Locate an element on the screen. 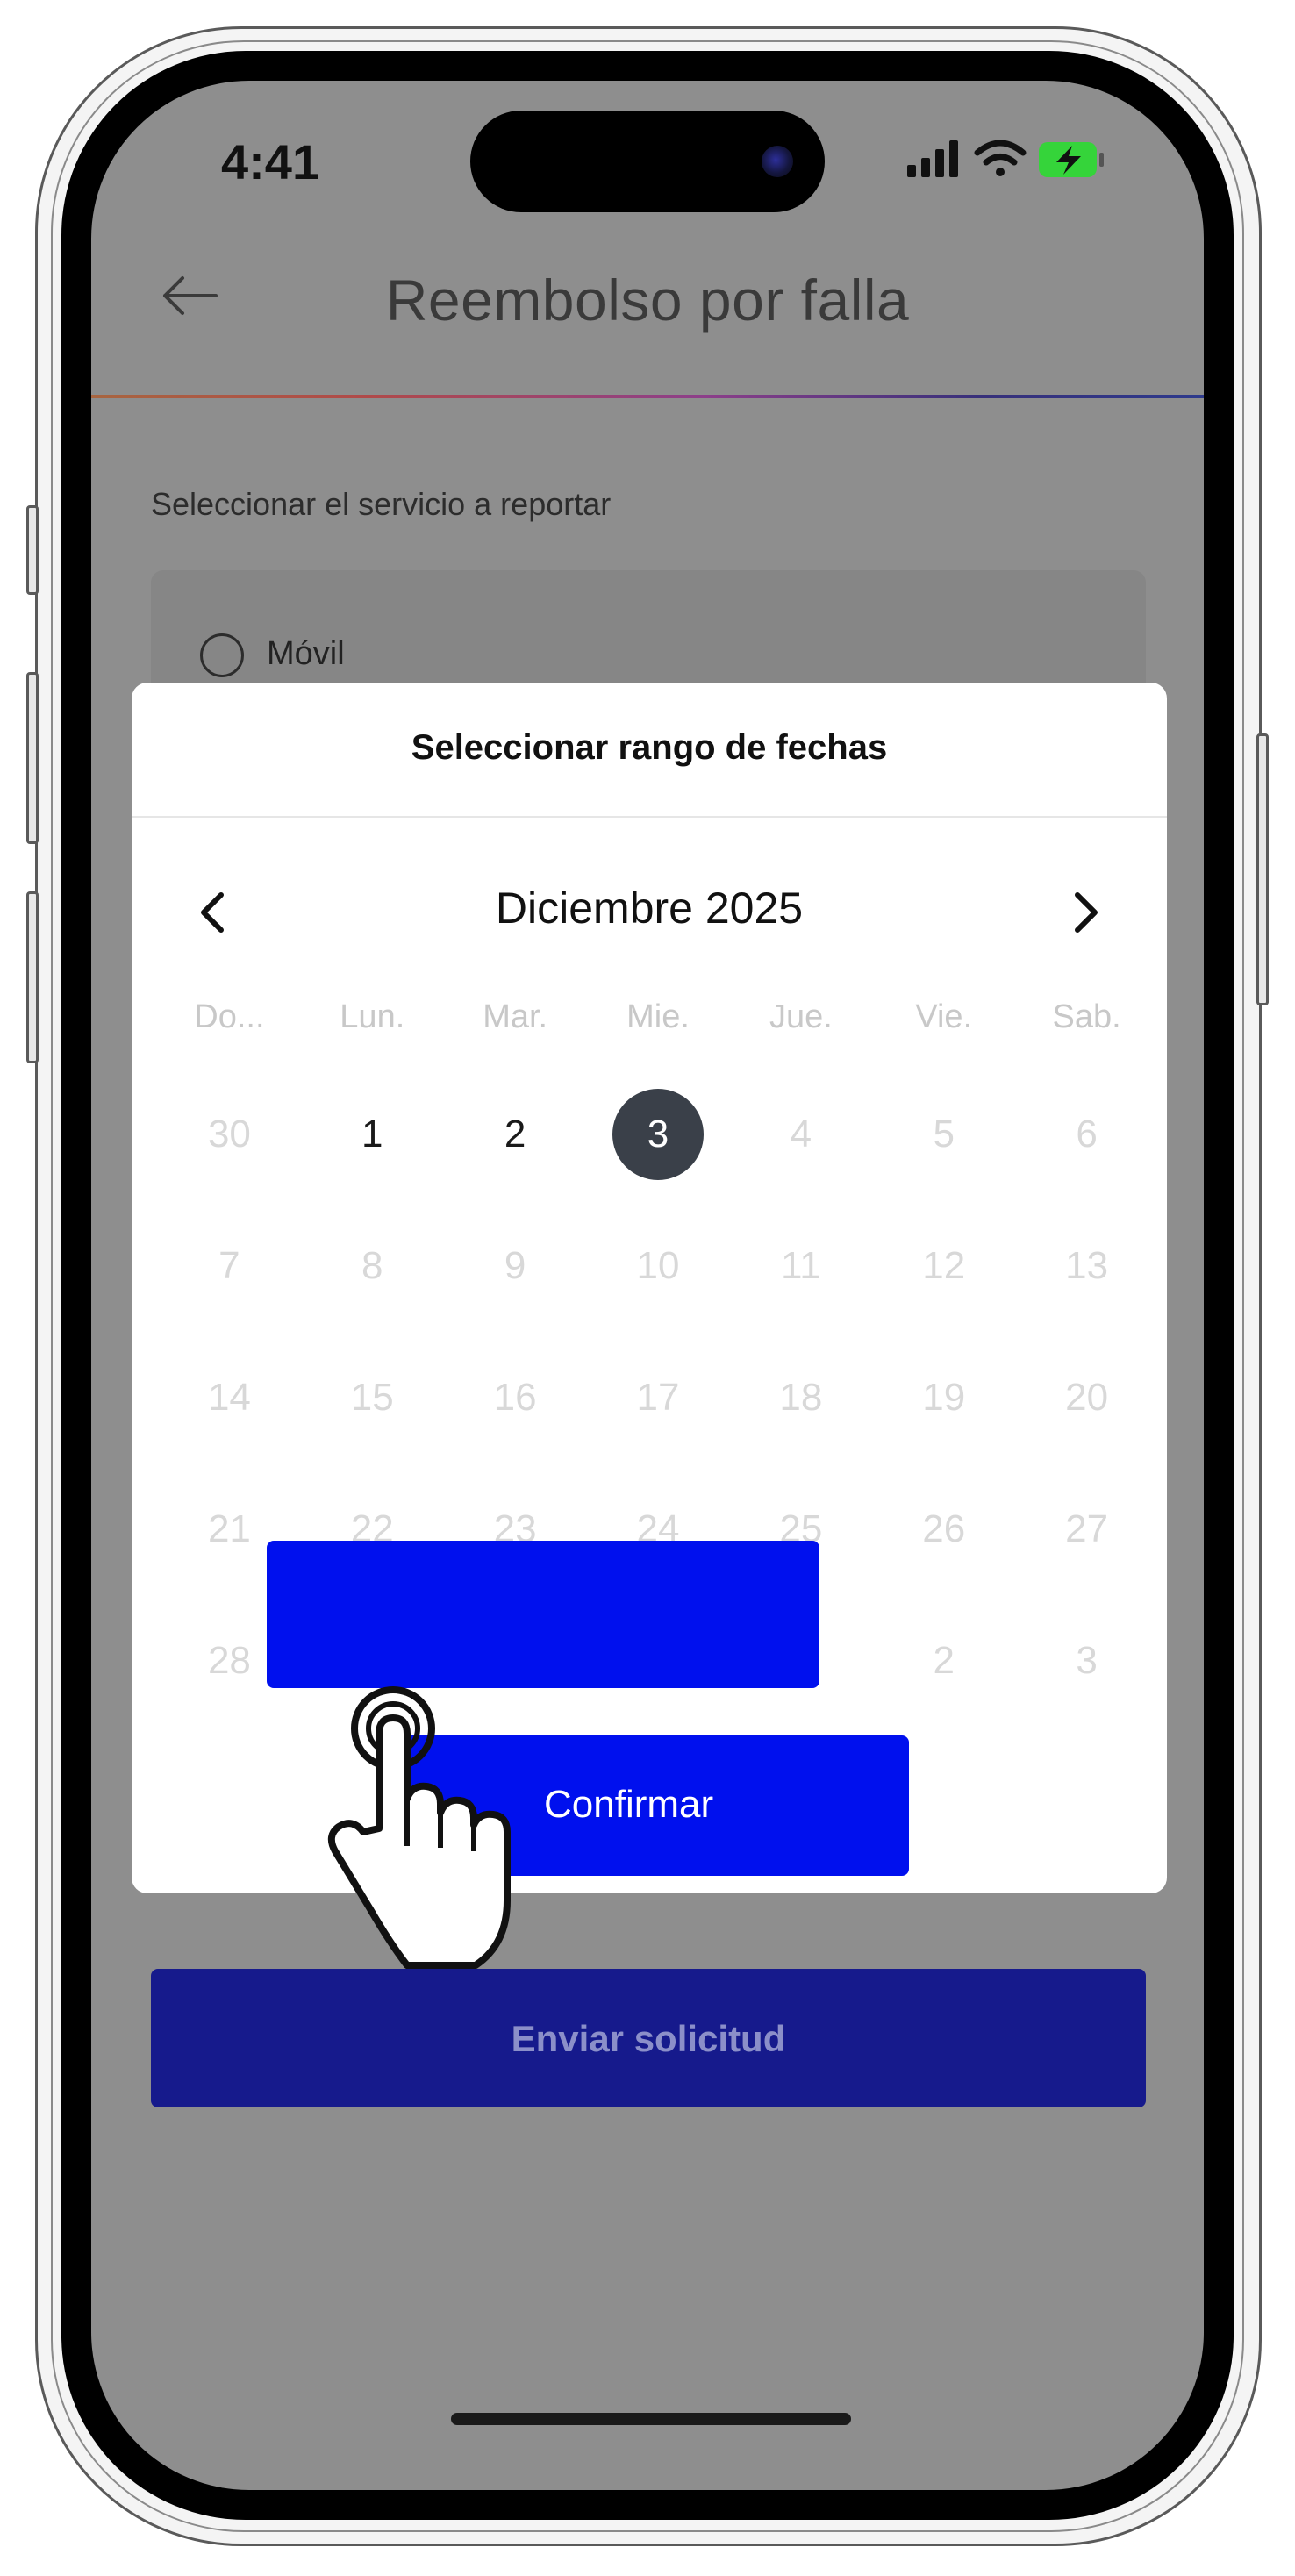 The height and width of the screenshot is (2576, 1295). calendar-day-cell: 27 is located at coordinates (1086, 1529).